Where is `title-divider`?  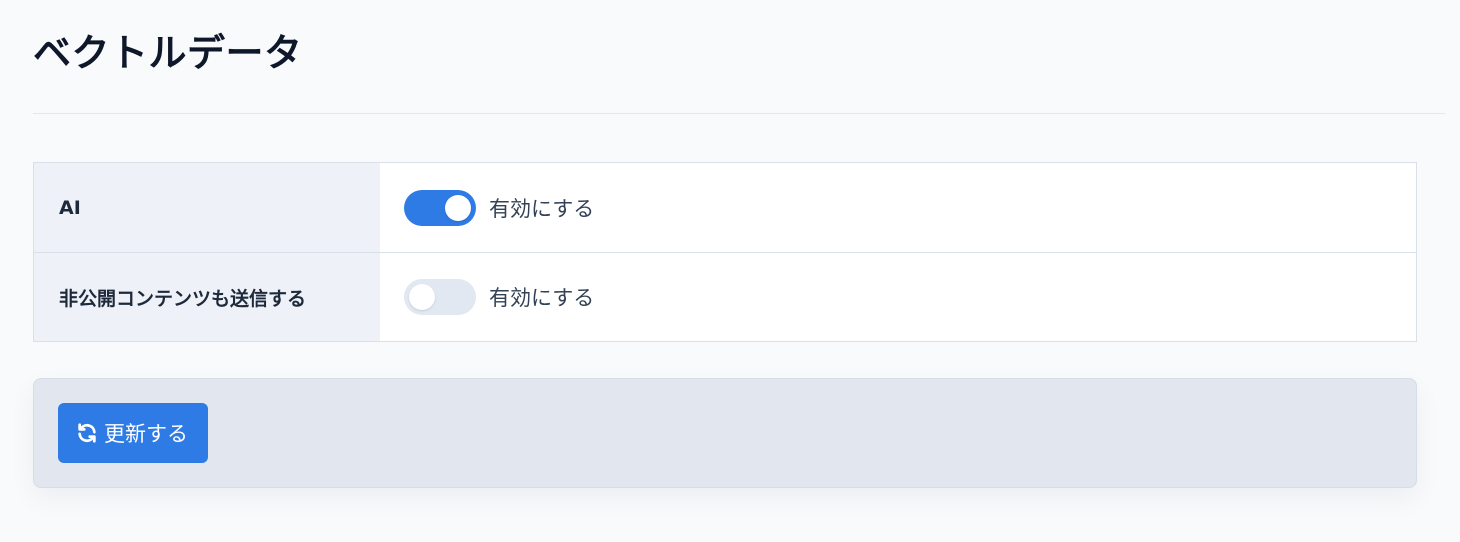
title-divider is located at coordinates (739, 113).